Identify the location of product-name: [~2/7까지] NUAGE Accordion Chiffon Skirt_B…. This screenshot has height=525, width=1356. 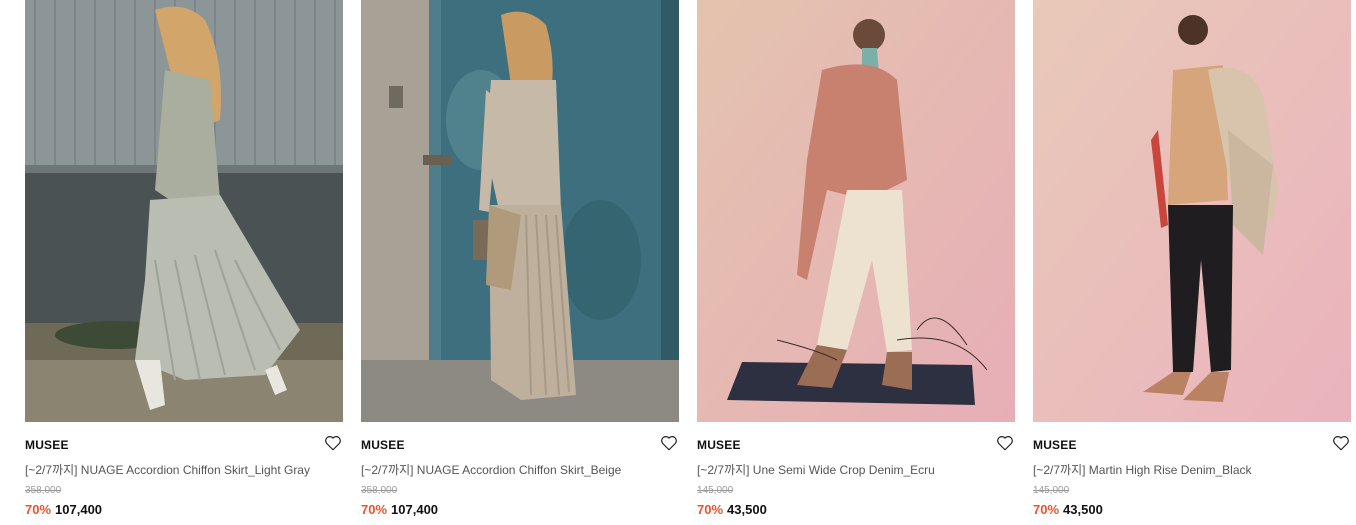
(491, 469).